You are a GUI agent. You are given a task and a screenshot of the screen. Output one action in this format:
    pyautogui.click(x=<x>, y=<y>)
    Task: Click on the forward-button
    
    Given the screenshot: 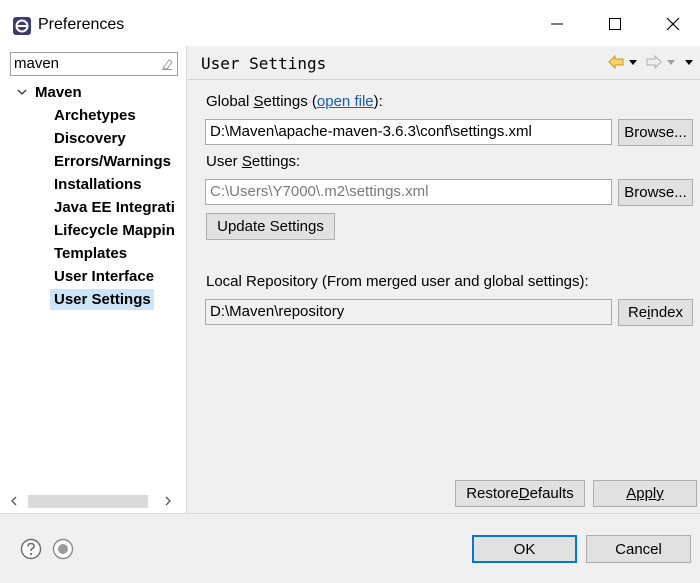 What is the action you would take?
    pyautogui.click(x=654, y=62)
    